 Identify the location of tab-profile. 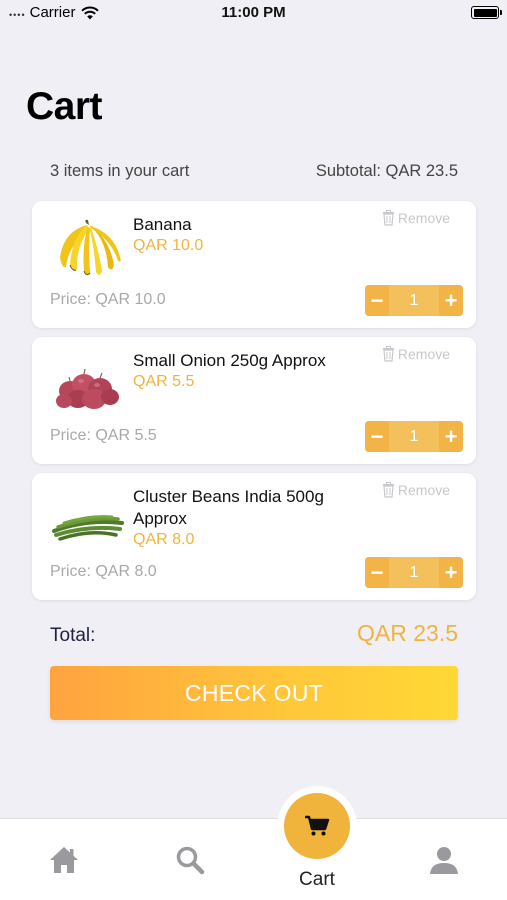
(444, 860).